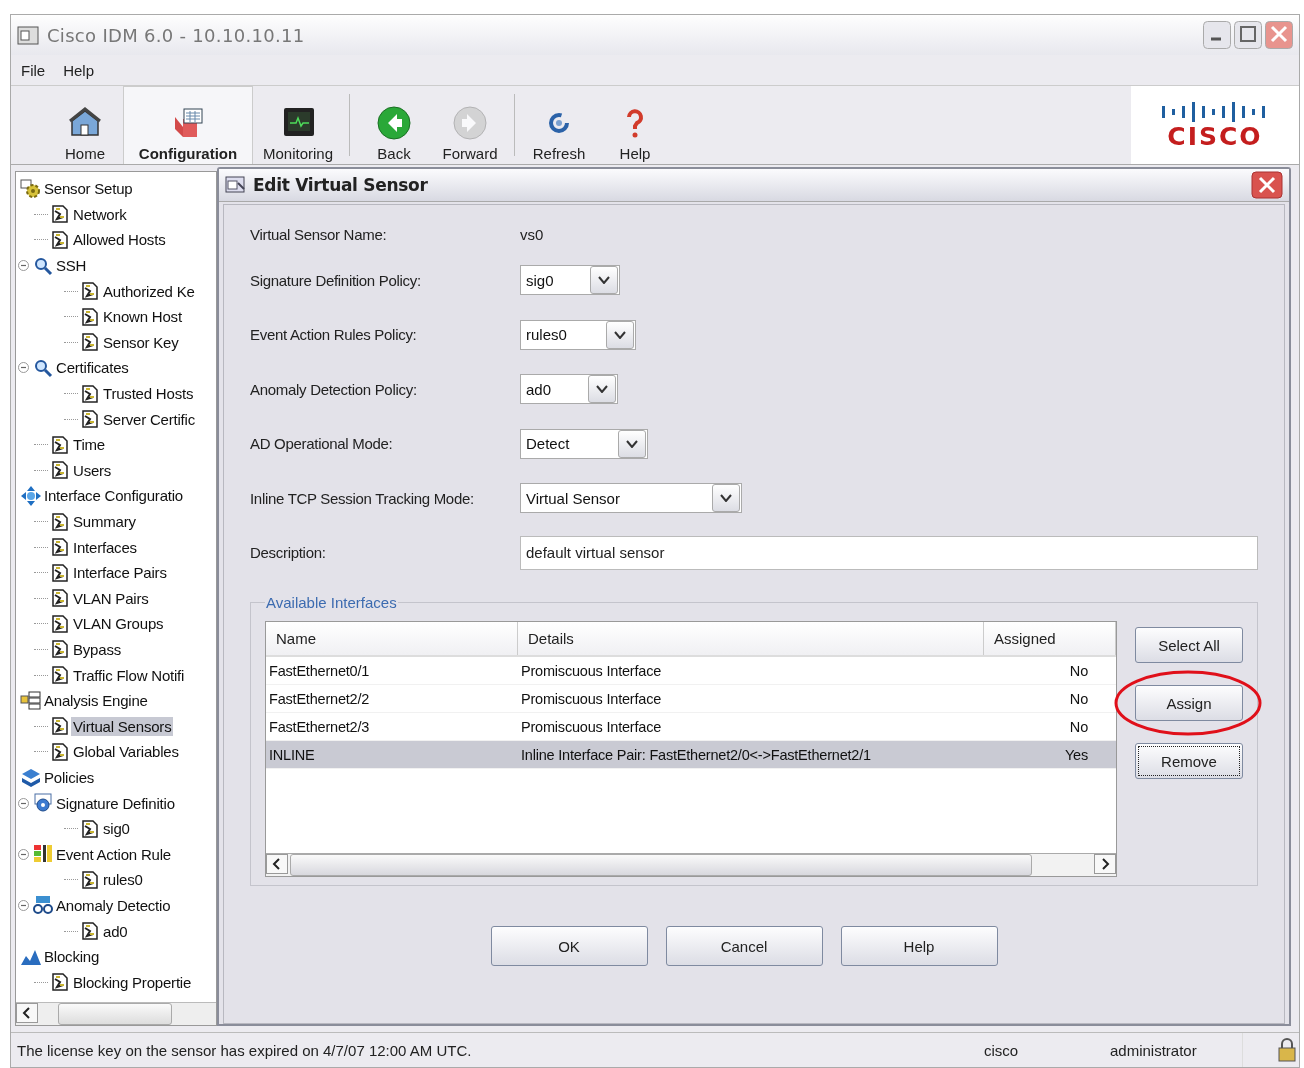 The image size is (1304, 1068). I want to click on field-label: Event Action Rules Policy:, so click(334, 335).